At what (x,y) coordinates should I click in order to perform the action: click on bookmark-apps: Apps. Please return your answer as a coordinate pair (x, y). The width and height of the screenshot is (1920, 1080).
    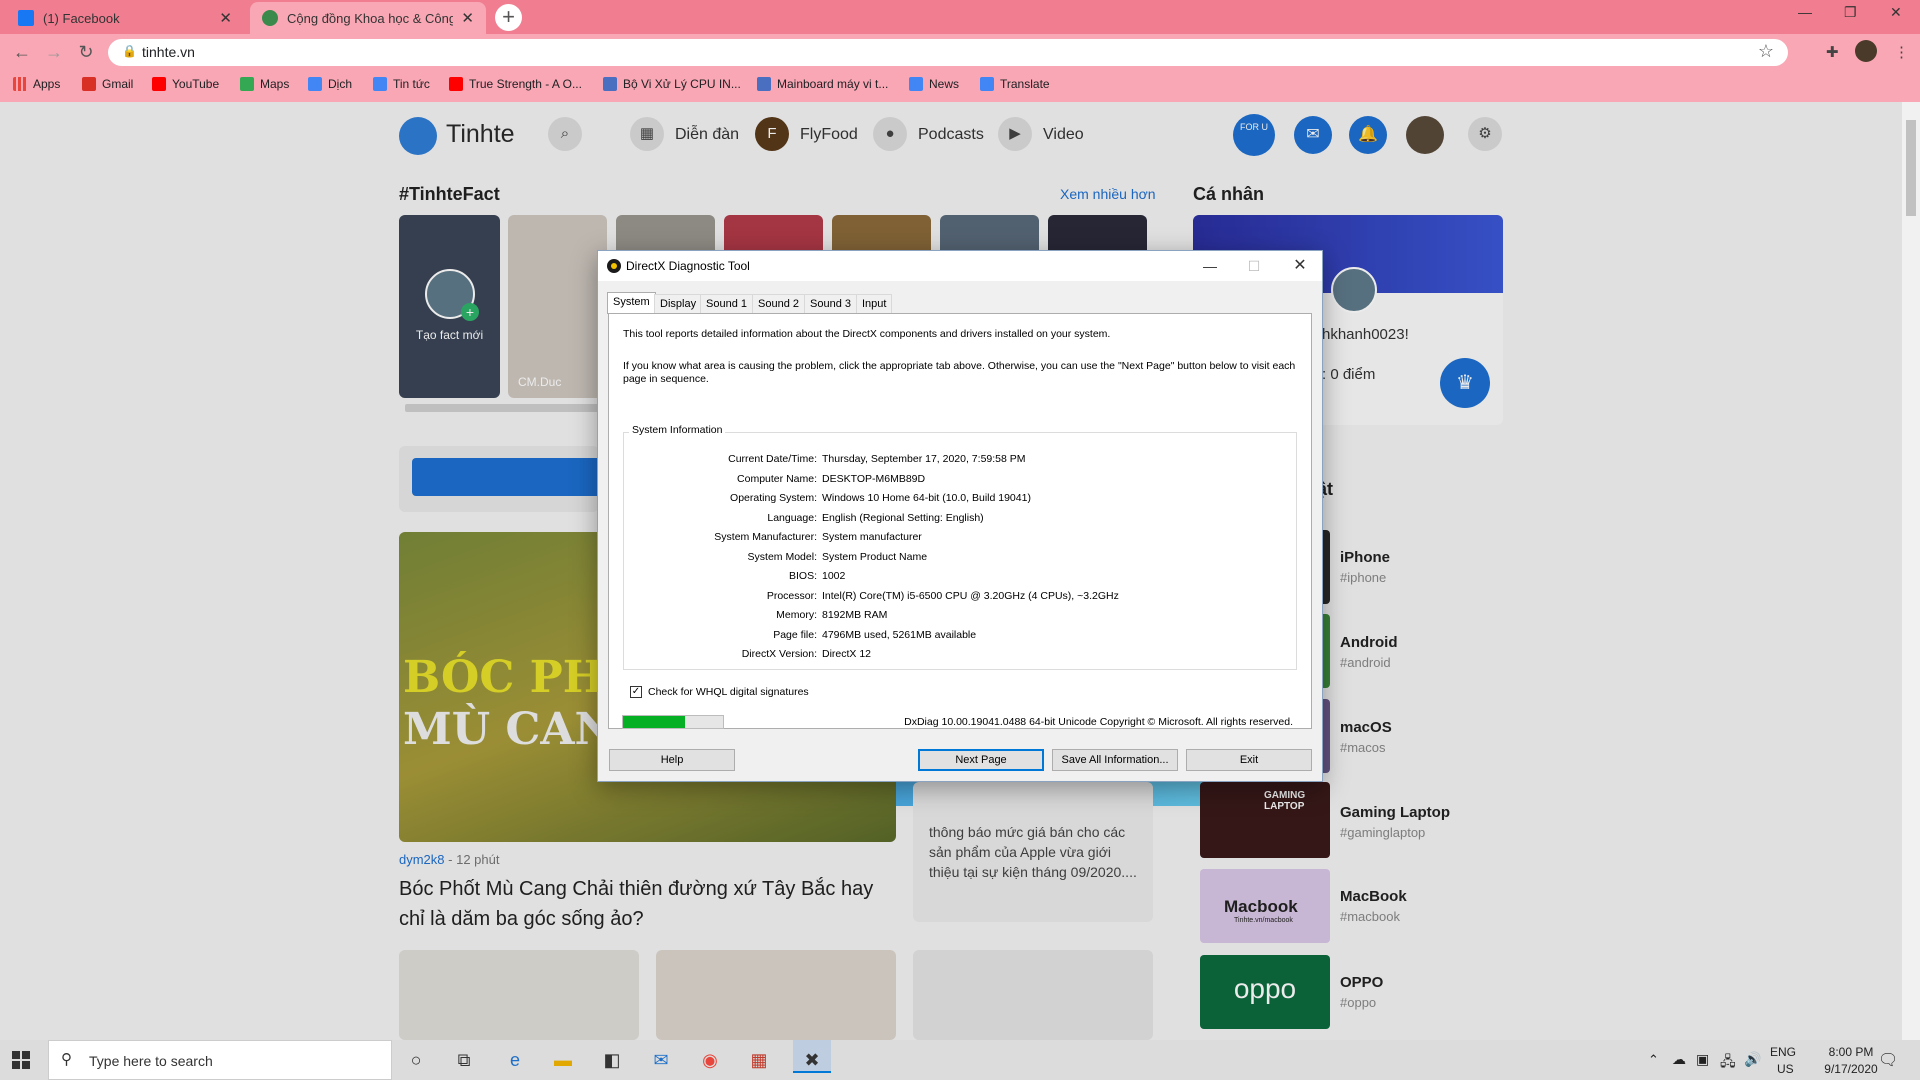
    Looking at the image, I should click on (36, 84).